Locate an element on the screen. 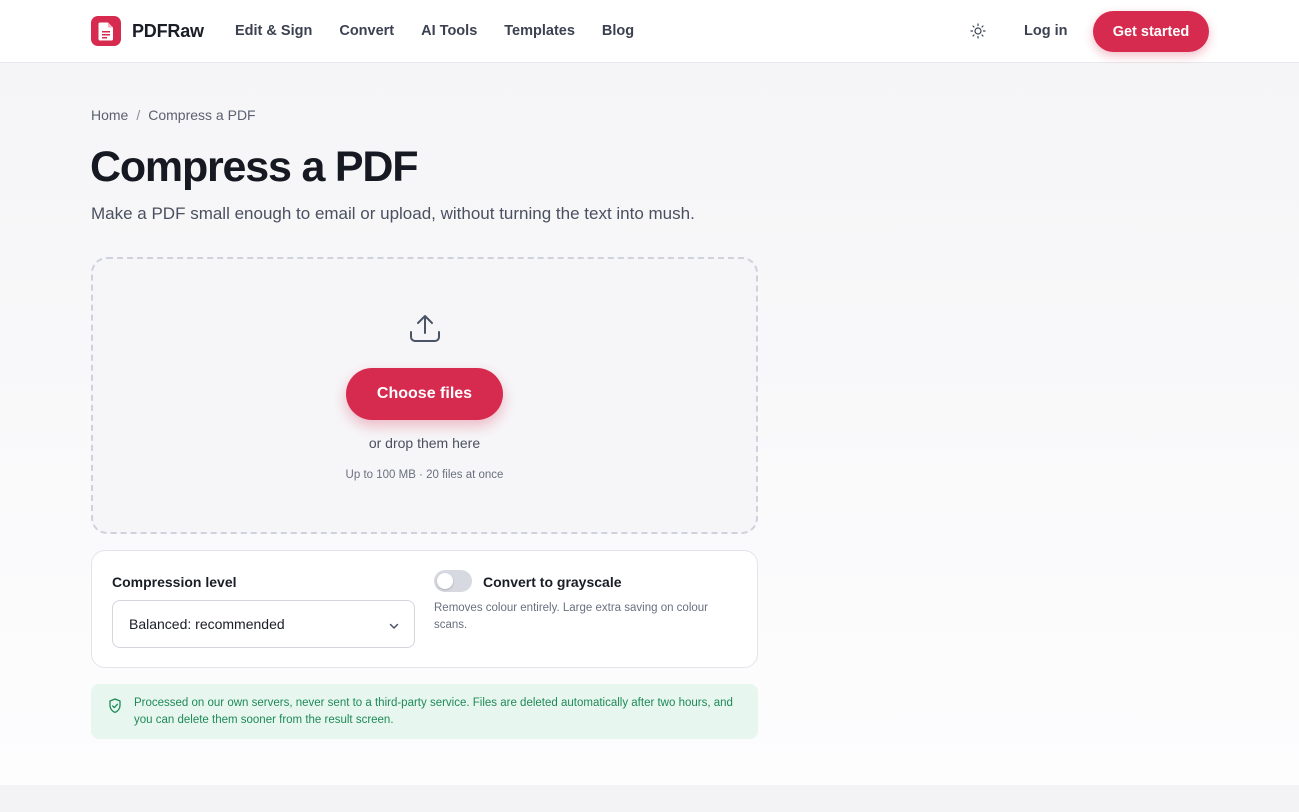  breadcrumb: Home / Compress a PDF is located at coordinates (173, 115).